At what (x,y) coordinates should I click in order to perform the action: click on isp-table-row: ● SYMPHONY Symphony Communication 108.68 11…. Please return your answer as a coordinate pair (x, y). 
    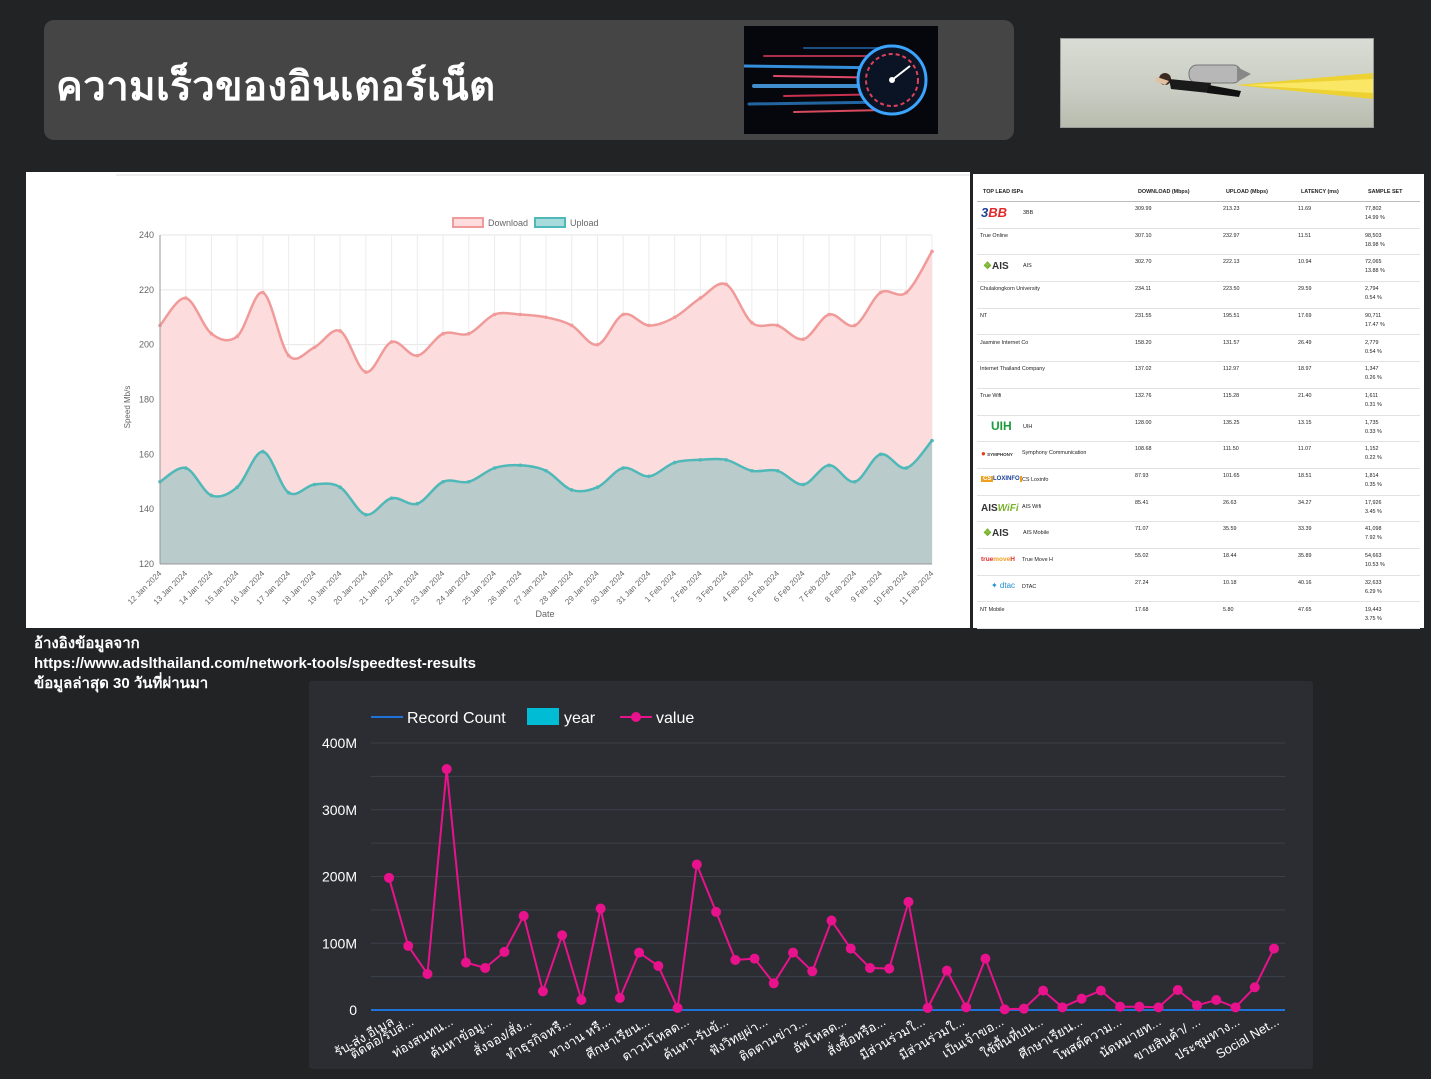
    Looking at the image, I should click on (1198, 455).